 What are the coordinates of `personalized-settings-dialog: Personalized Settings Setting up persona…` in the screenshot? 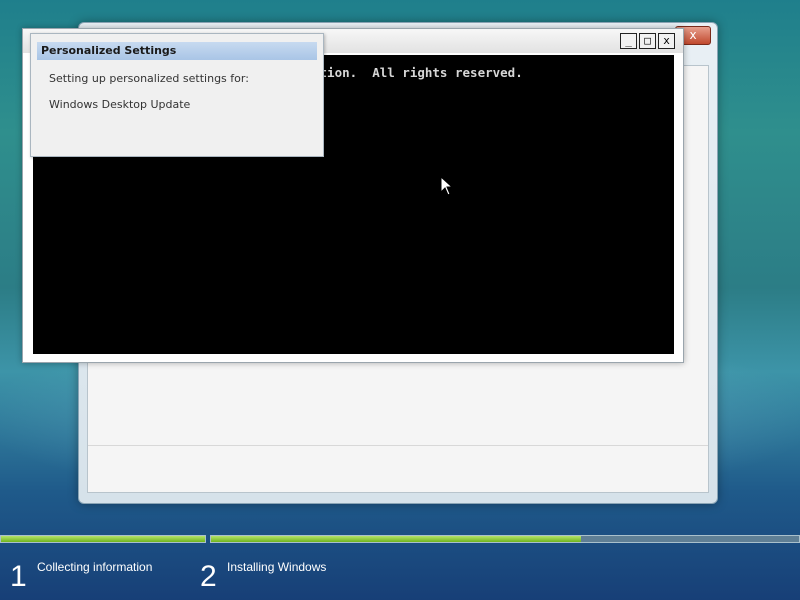 It's located at (177, 95).